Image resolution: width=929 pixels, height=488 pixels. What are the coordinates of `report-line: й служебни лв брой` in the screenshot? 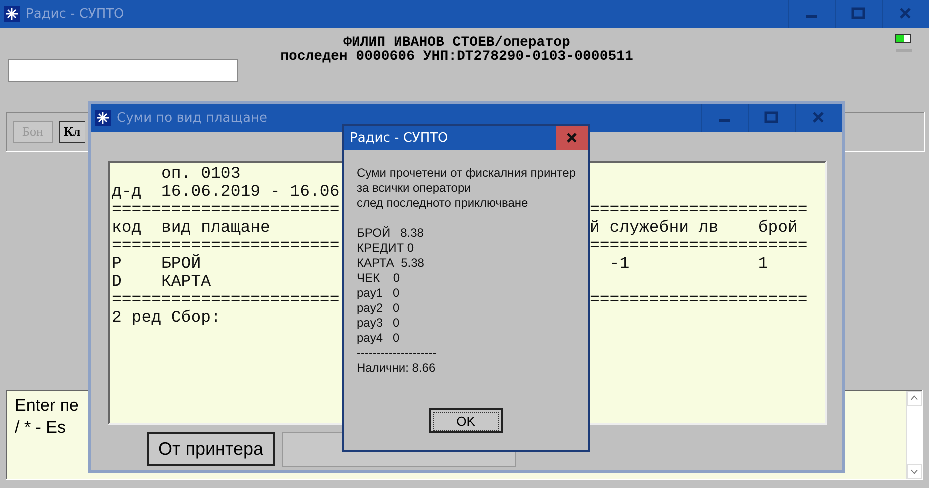 It's located at (694, 228).